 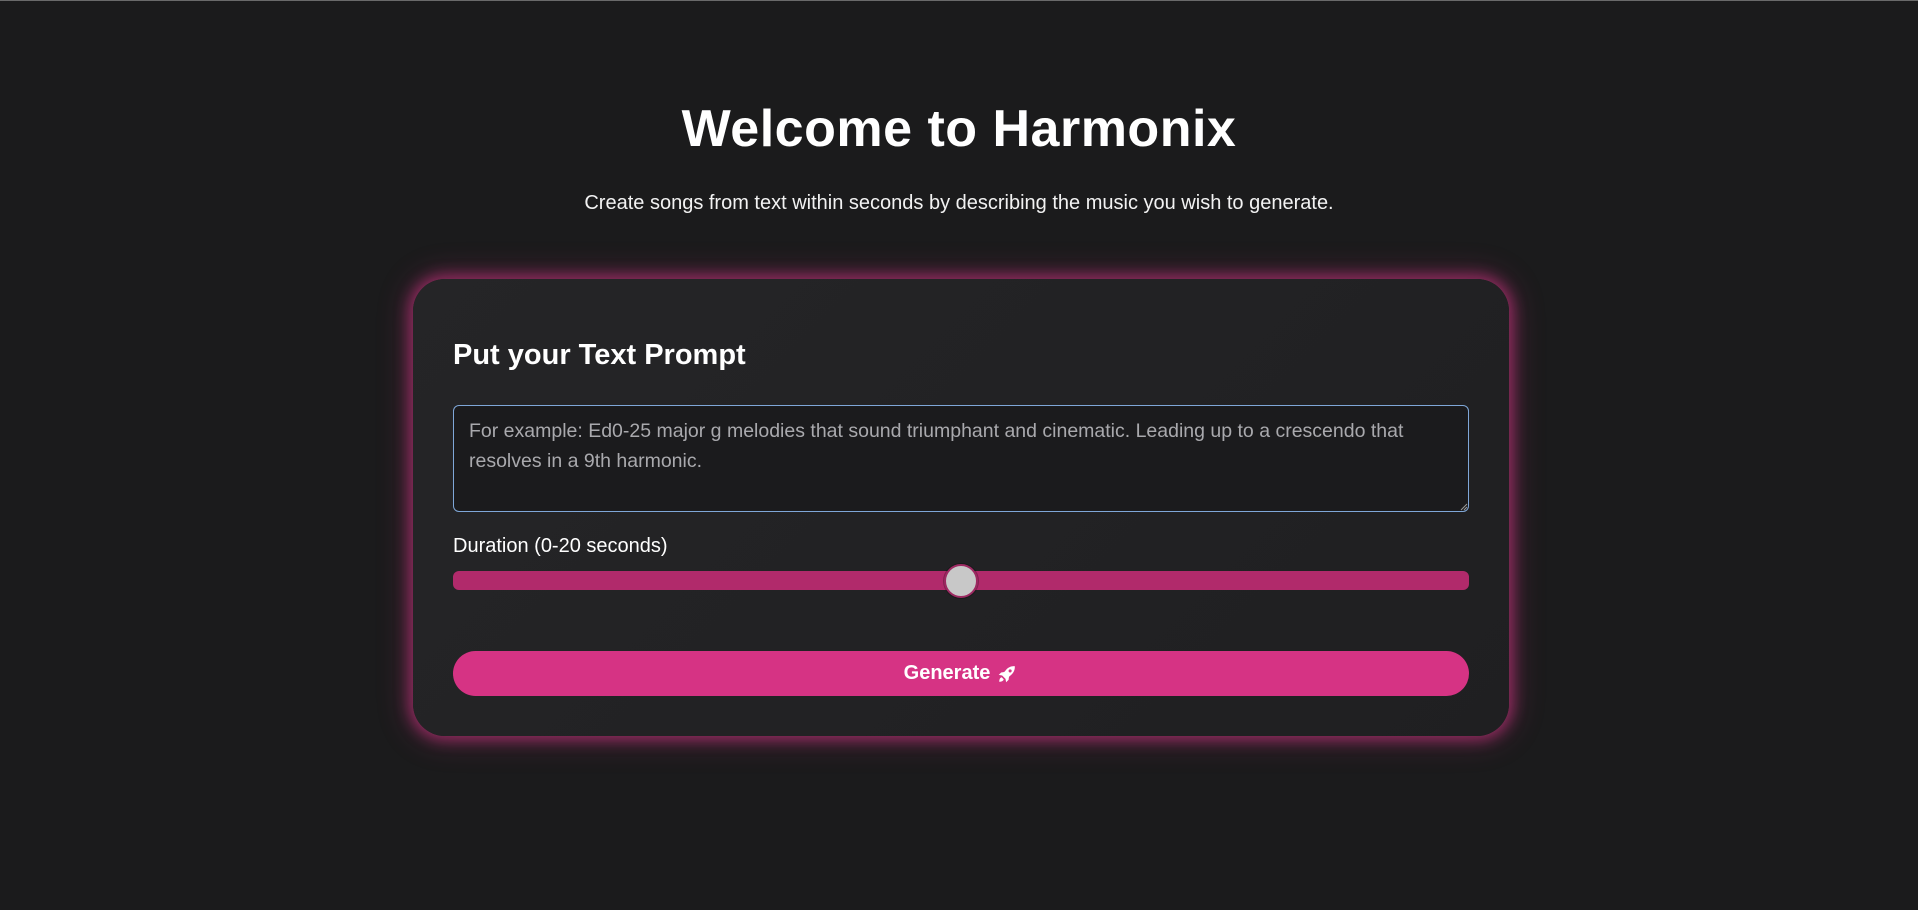 I want to click on prompt-textarea, so click(x=961, y=458).